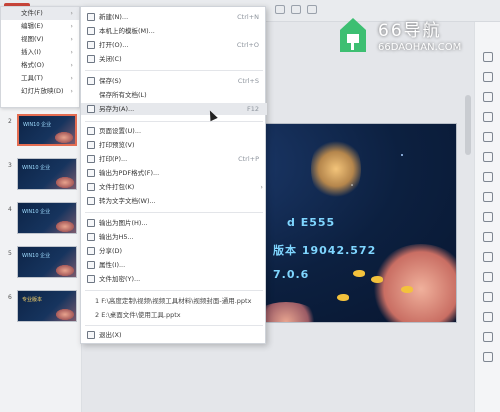 This screenshot has height=412, width=500. Describe the element at coordinates (91, 223) in the screenshot. I see `image-icon` at that location.